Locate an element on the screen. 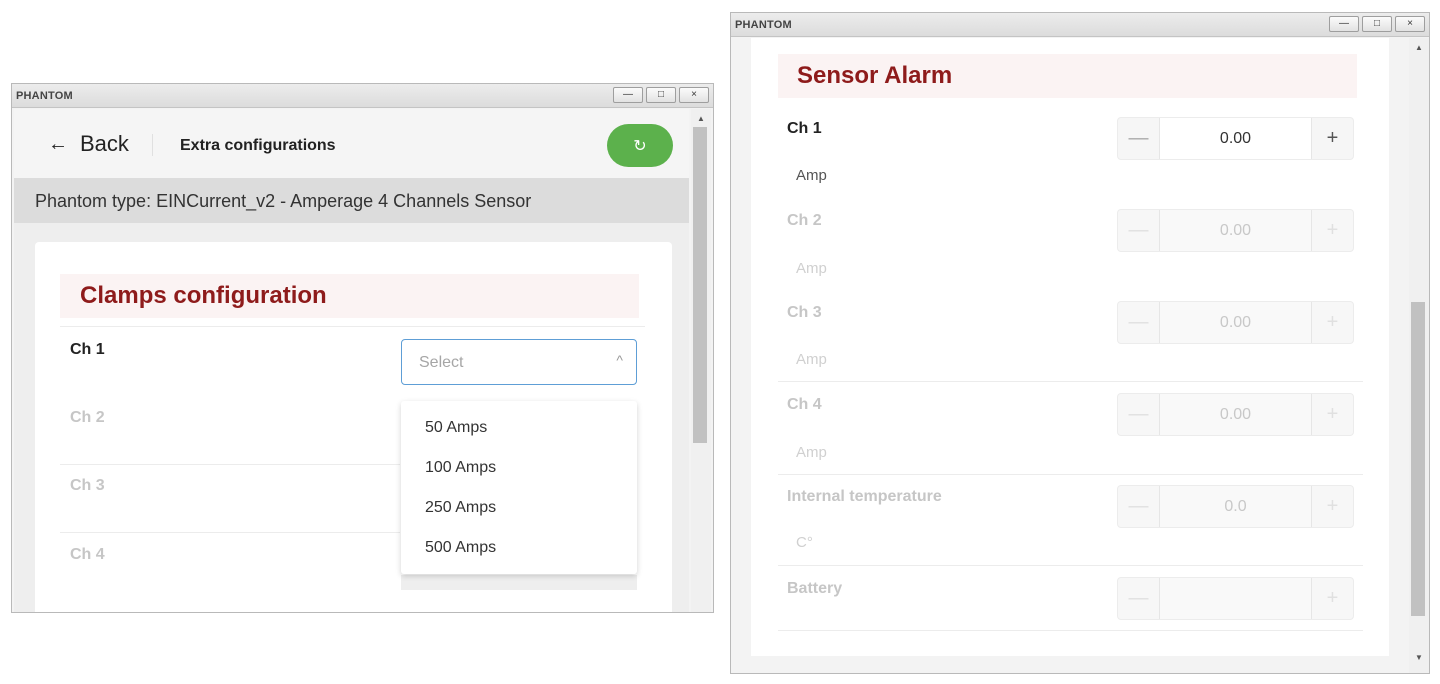 Image resolution: width=1440 pixels, height=684 pixels. field-label-ch4: Ch 4 is located at coordinates (804, 404).